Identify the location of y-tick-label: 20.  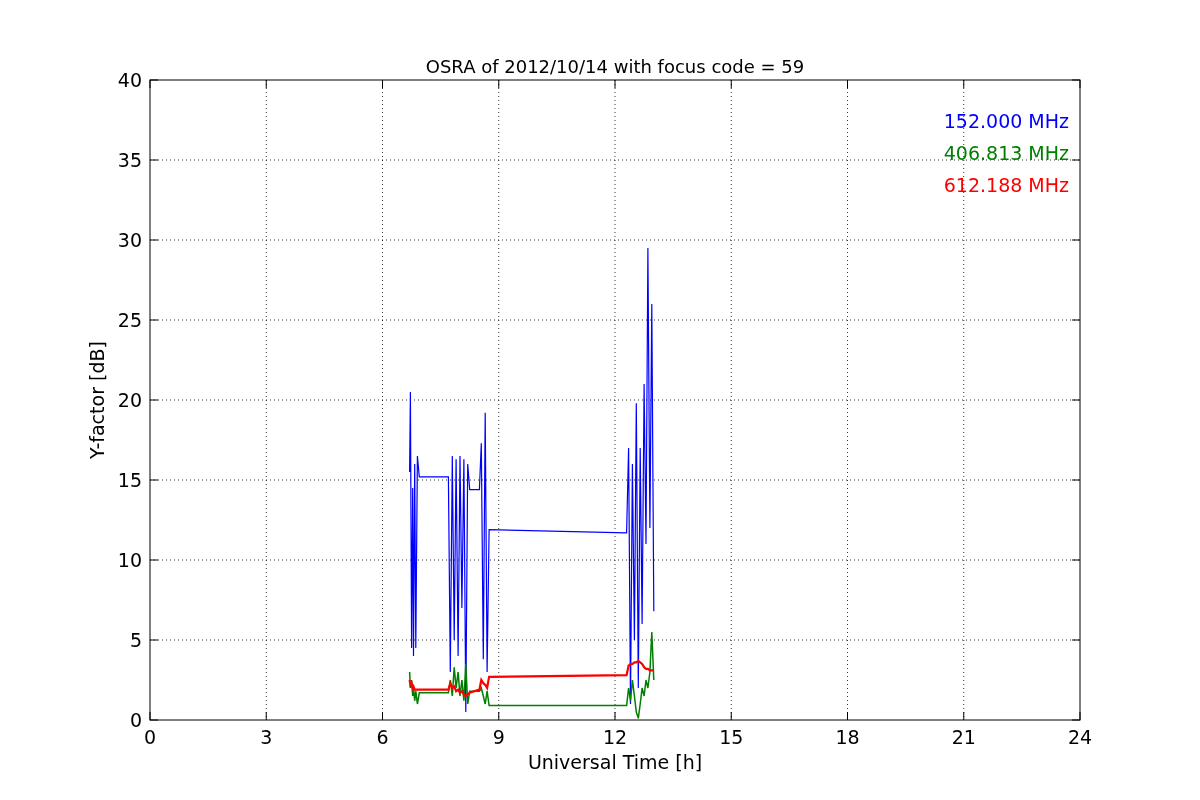
(129, 400).